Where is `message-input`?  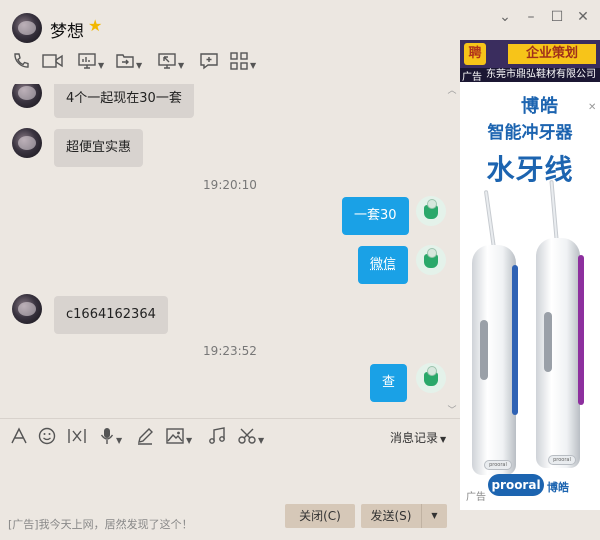
message-input is located at coordinates (230, 481).